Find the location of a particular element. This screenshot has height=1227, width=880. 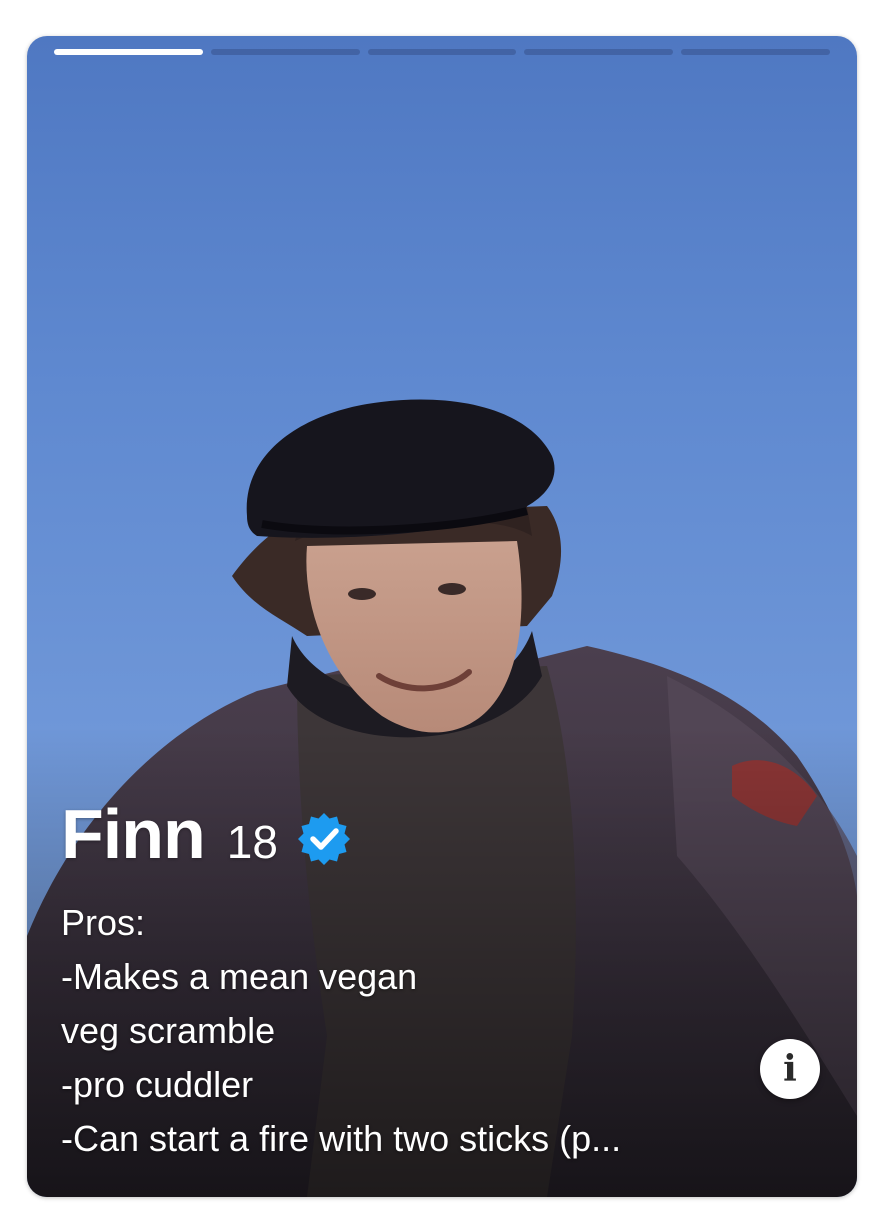

verified-badge-icon is located at coordinates (323, 839).